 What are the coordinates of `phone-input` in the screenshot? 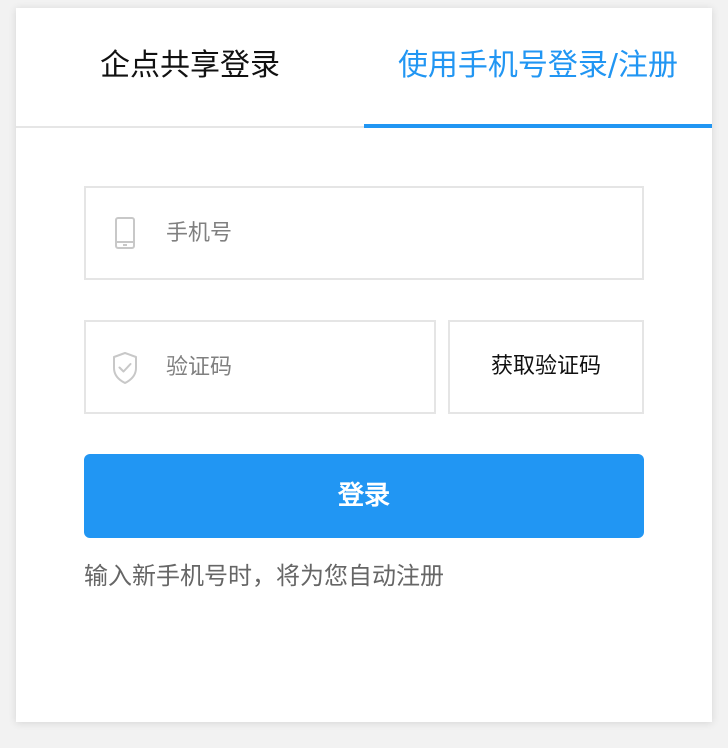 It's located at (394, 233).